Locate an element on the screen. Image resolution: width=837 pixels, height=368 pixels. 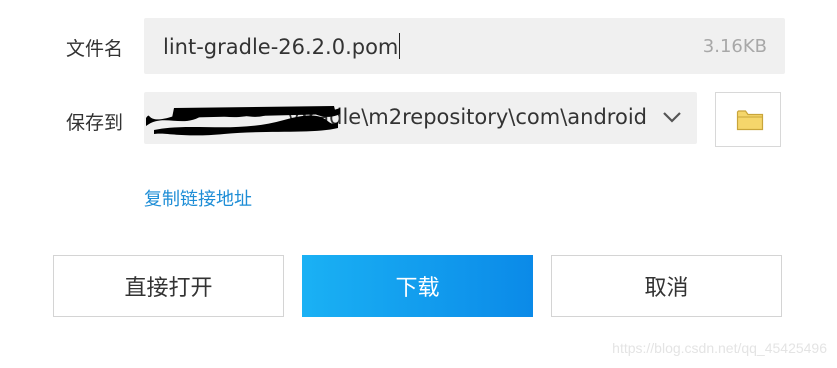
open-directly-button: 直接打开 is located at coordinates (168, 286).